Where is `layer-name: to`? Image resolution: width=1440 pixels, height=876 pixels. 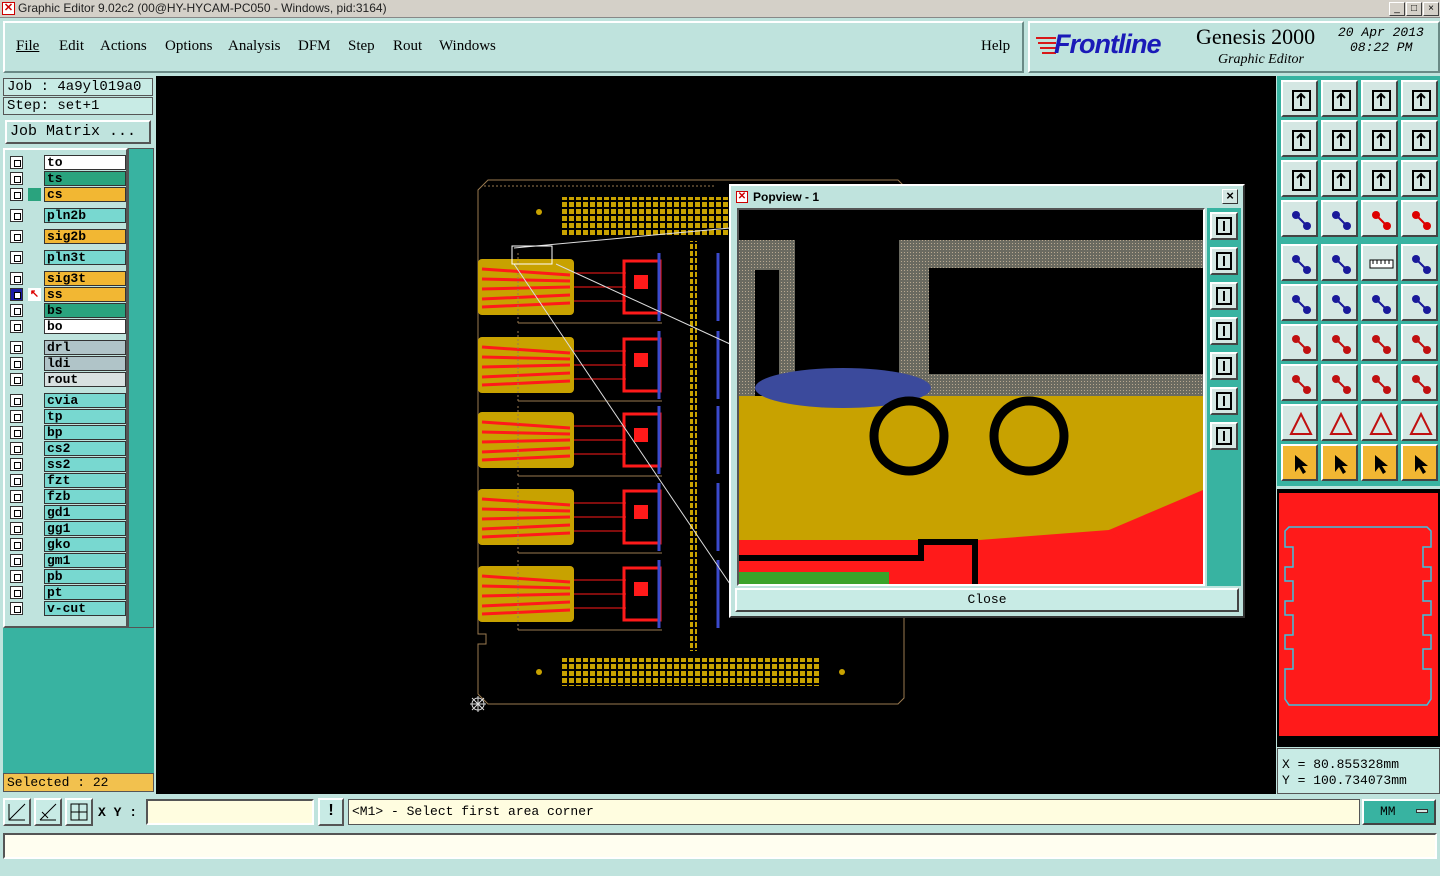 layer-name: to is located at coordinates (85, 162).